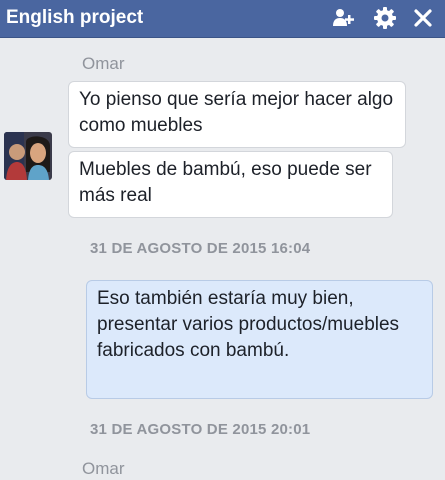 The width and height of the screenshot is (445, 480). I want to click on add-person-icon, so click(343, 18).